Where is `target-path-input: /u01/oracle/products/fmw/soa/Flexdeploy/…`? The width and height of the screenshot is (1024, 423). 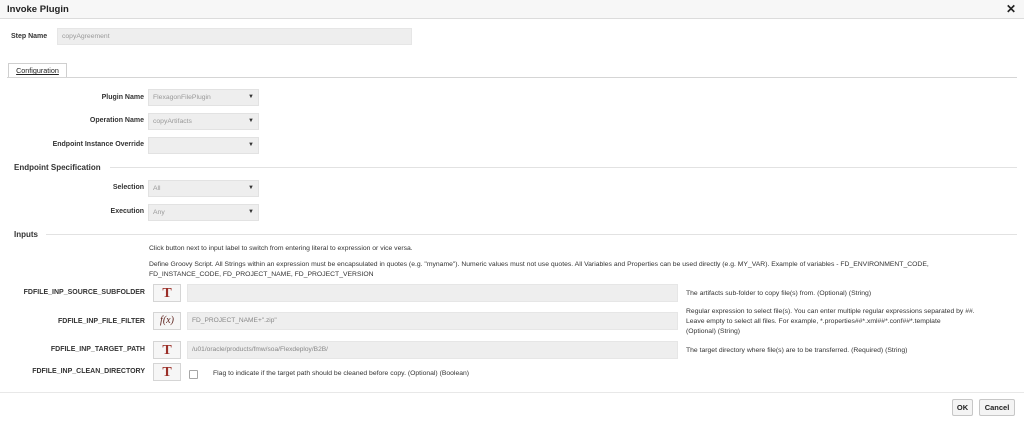
target-path-input: /u01/oracle/products/fmw/soa/Flexdeploy/… is located at coordinates (432, 350).